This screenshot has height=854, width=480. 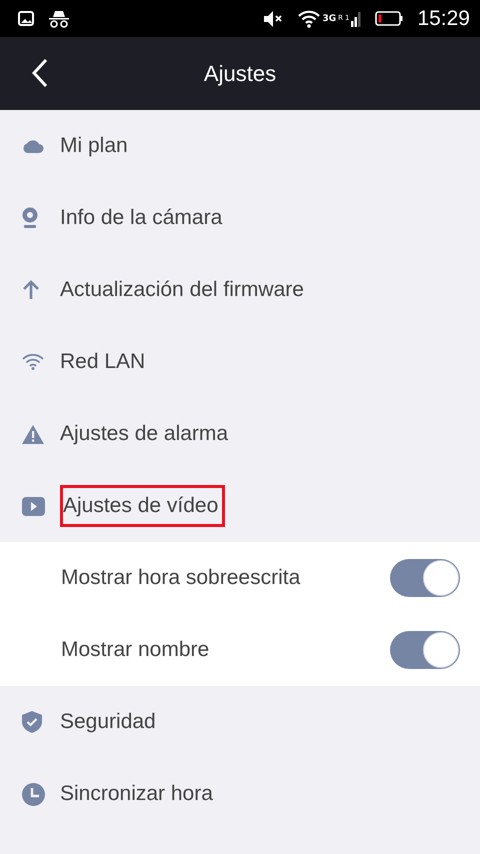 I want to click on item-label: Ajustes de alarma, so click(x=145, y=434).